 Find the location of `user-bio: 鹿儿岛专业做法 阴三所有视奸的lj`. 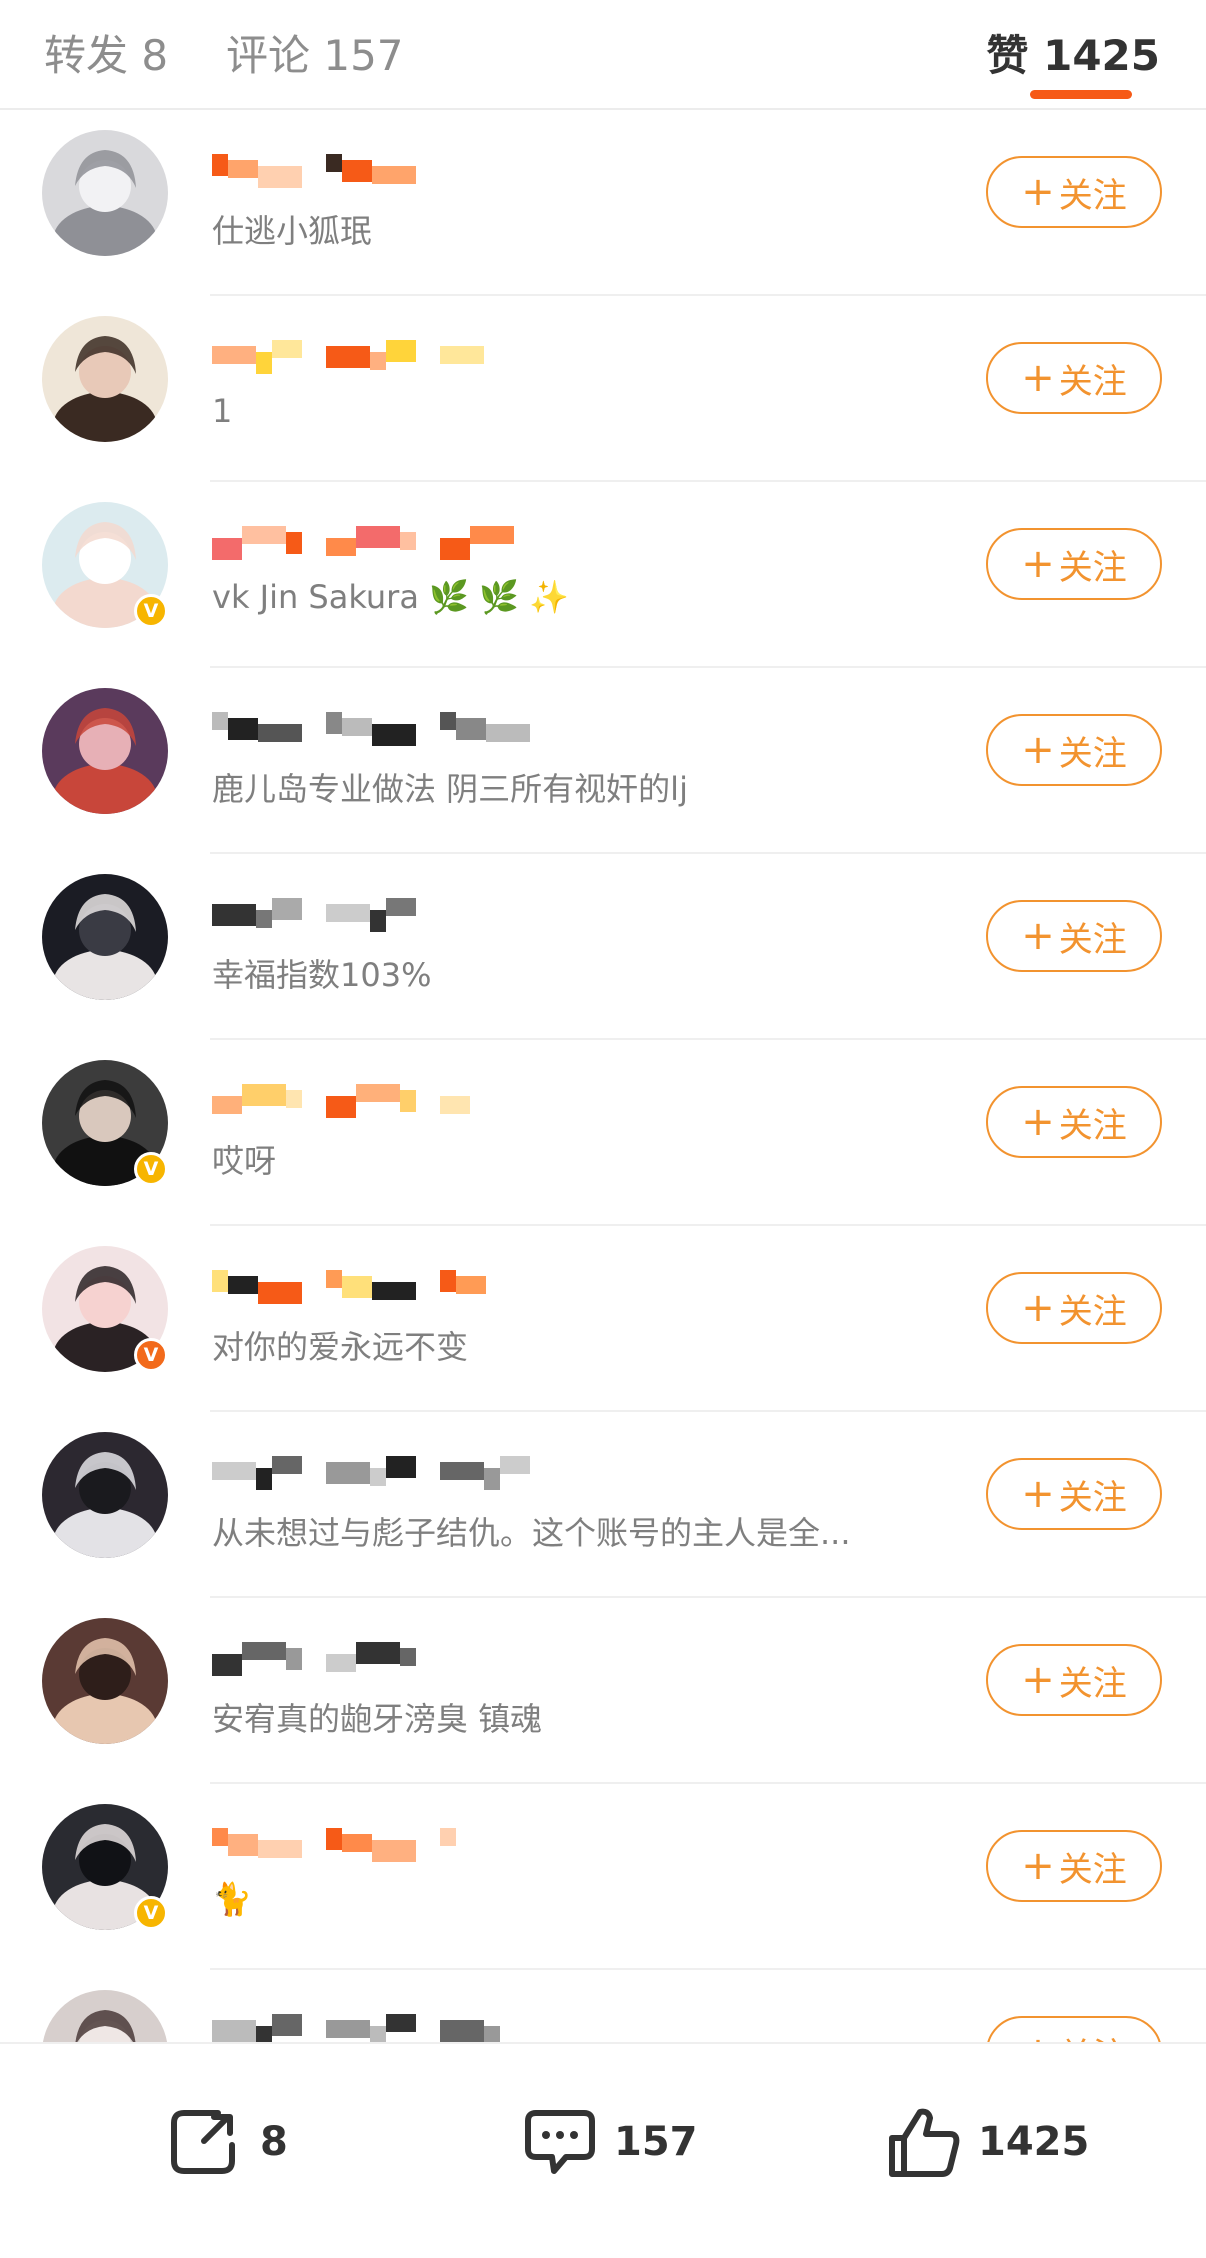

user-bio: 鹿儿岛专业做法 阴三所有视奸的lj is located at coordinates (450, 789).